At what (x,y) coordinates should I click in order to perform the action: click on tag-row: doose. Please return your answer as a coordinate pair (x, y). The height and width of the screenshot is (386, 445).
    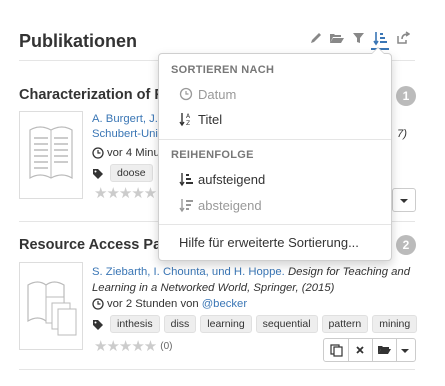
    Looking at the image, I should click on (124, 173).